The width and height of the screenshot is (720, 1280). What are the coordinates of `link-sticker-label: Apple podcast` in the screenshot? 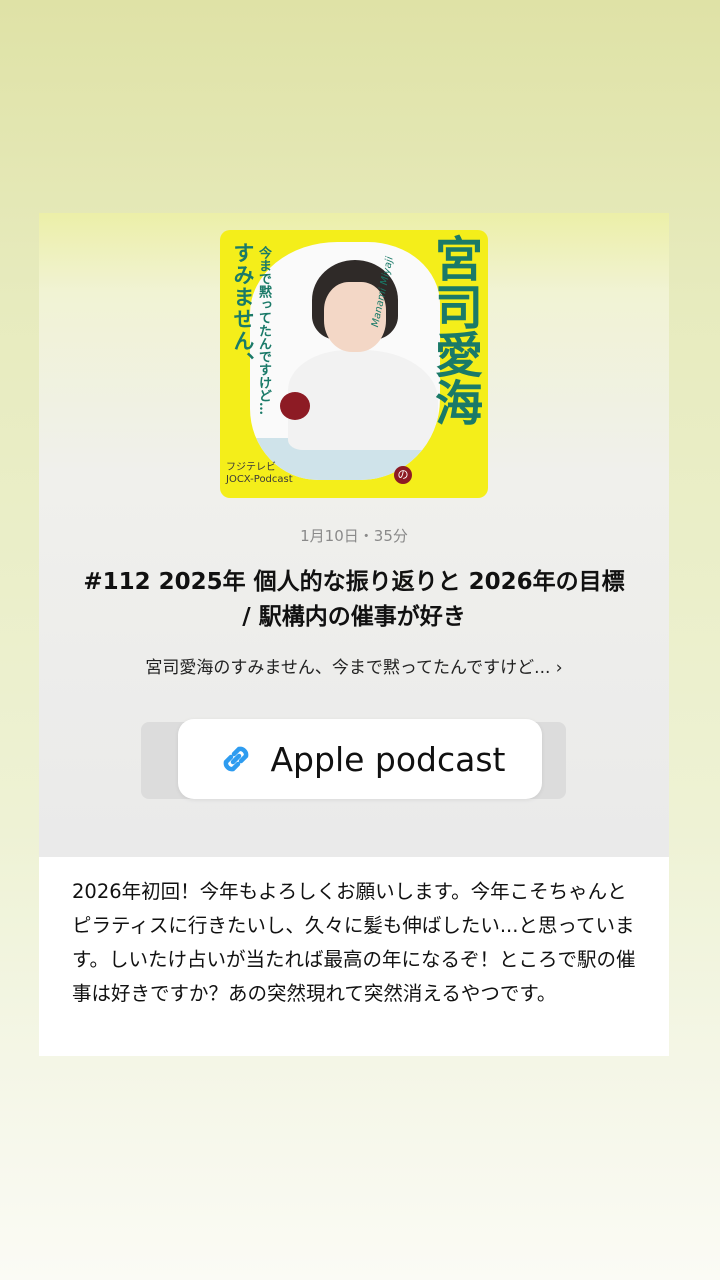 It's located at (388, 759).